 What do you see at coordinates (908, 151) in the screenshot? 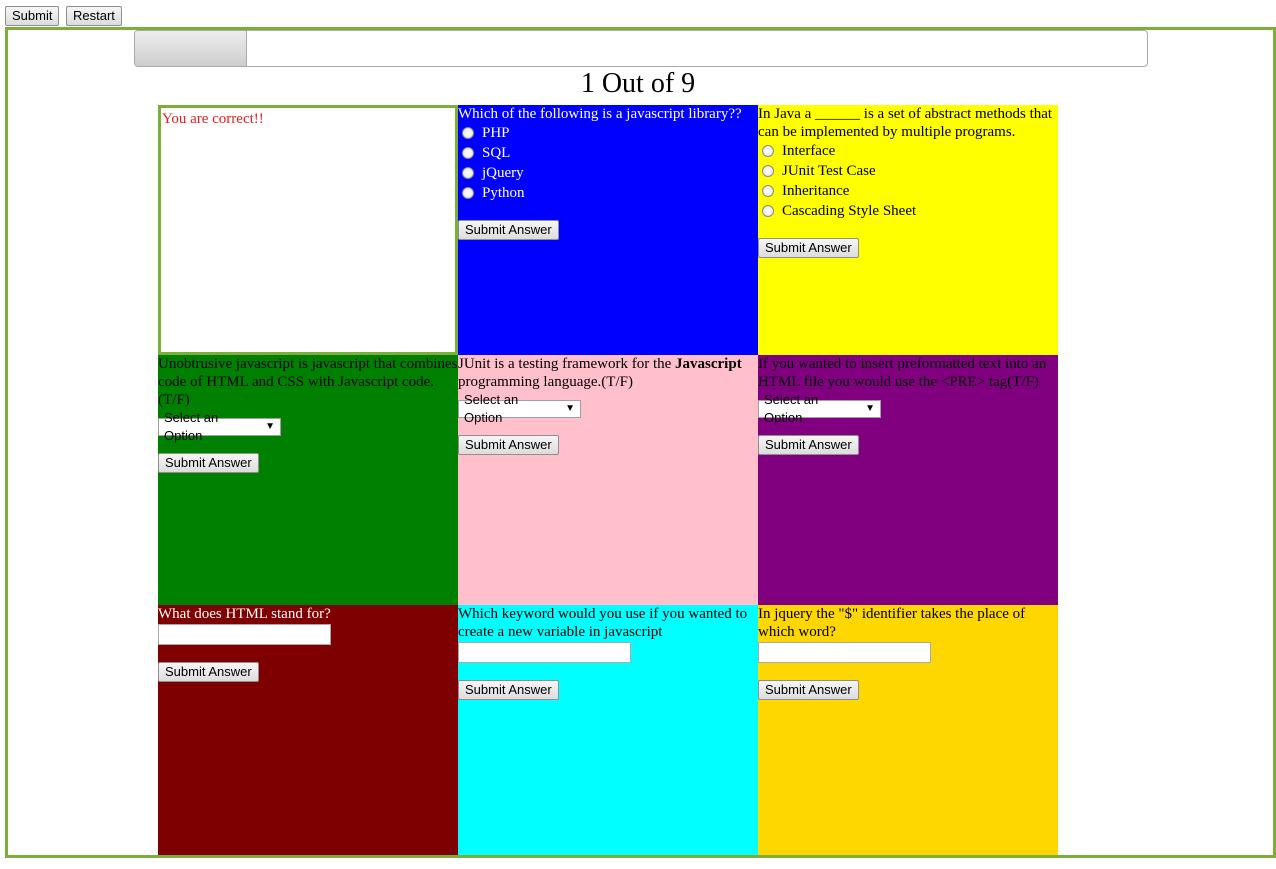
I see `option-interface: Interface` at bounding box center [908, 151].